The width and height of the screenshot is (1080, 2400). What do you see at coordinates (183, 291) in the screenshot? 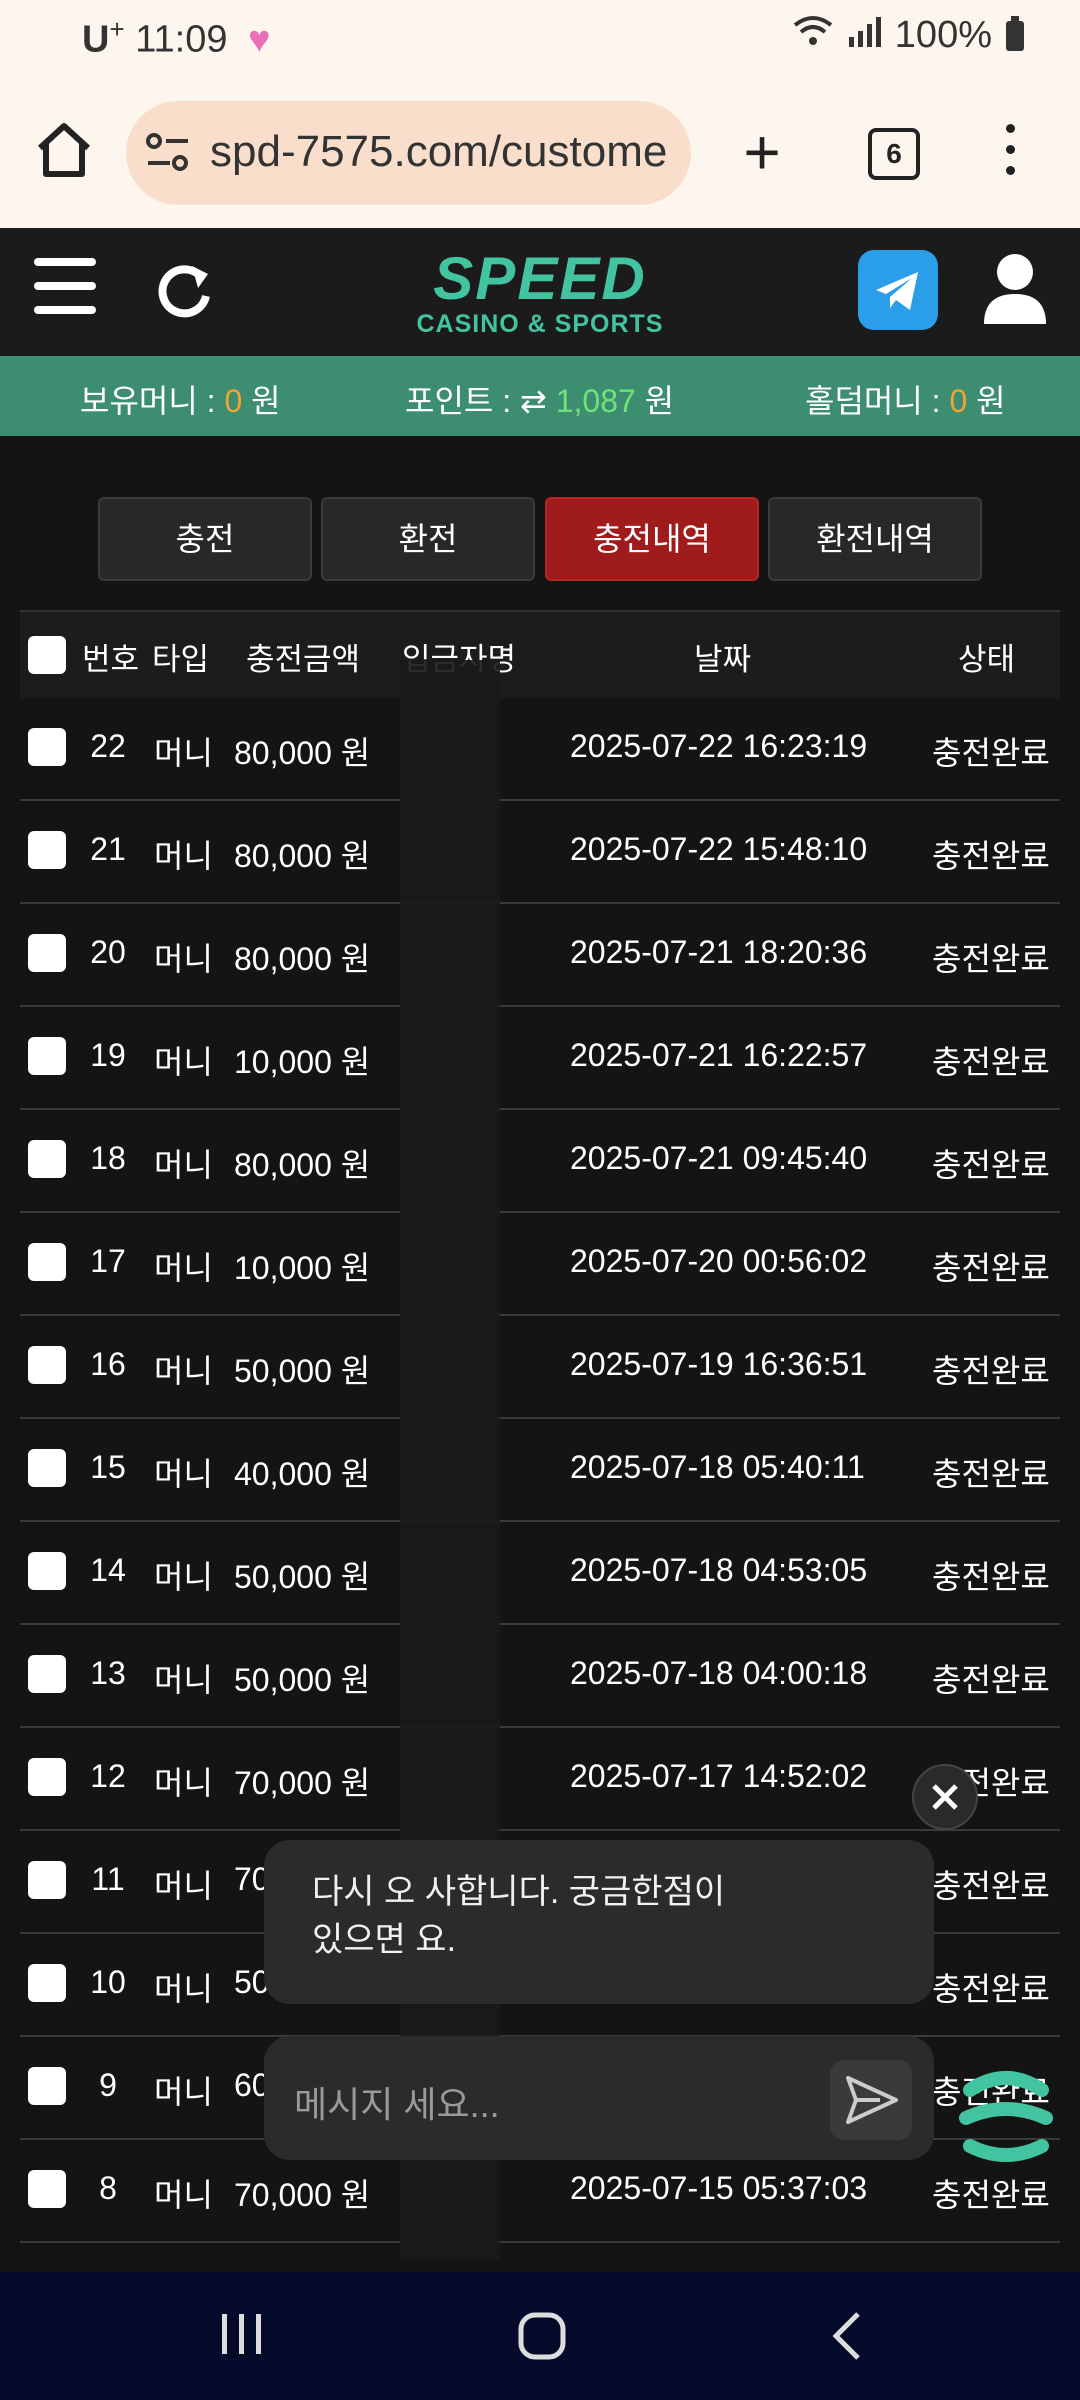
I see `refresh-icon` at bounding box center [183, 291].